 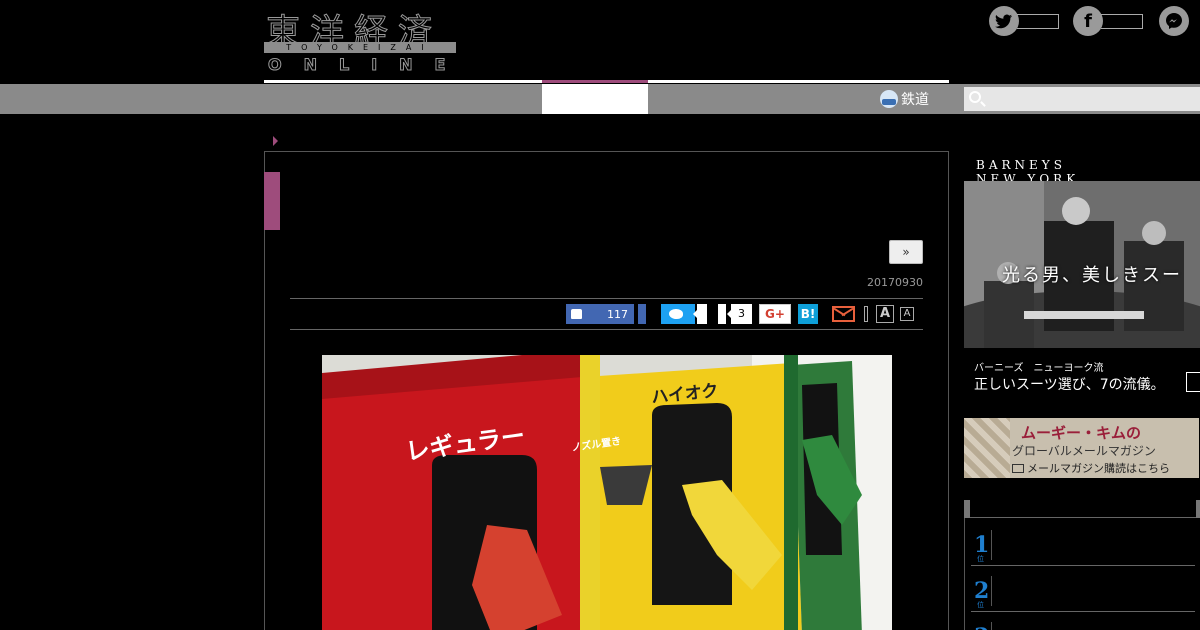 I want to click on logo-roman: TOYOKEIZAI, so click(x=360, y=47).